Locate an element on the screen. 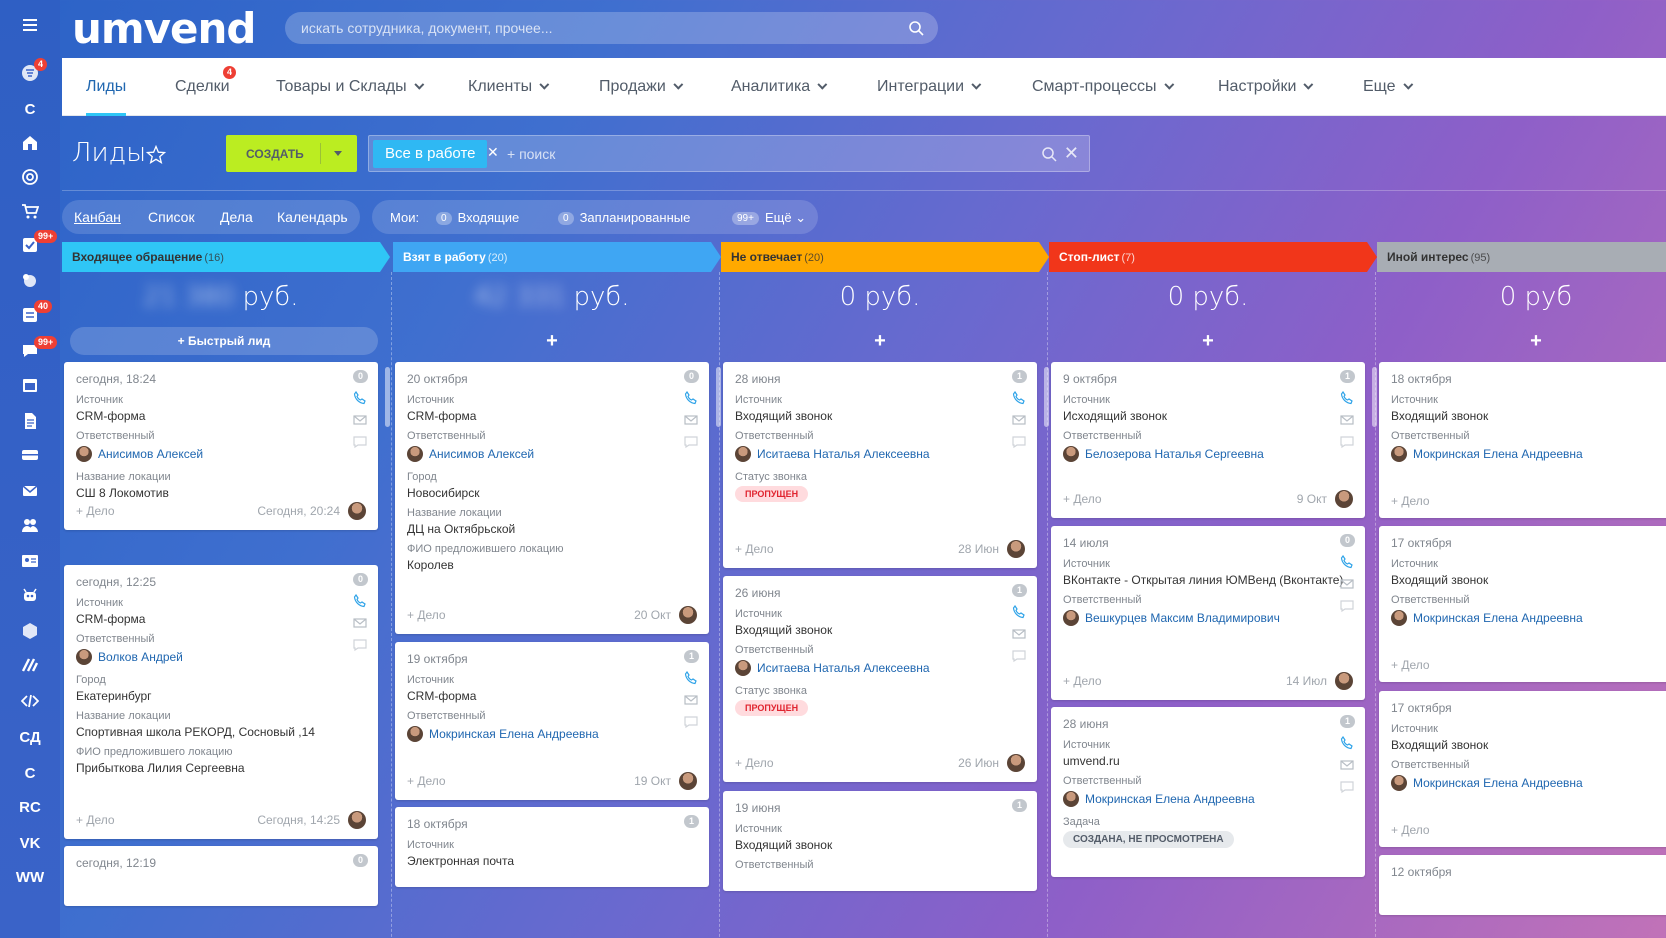 The height and width of the screenshot is (938, 1666). menu-item-3: Клиенты is located at coordinates (509, 87).